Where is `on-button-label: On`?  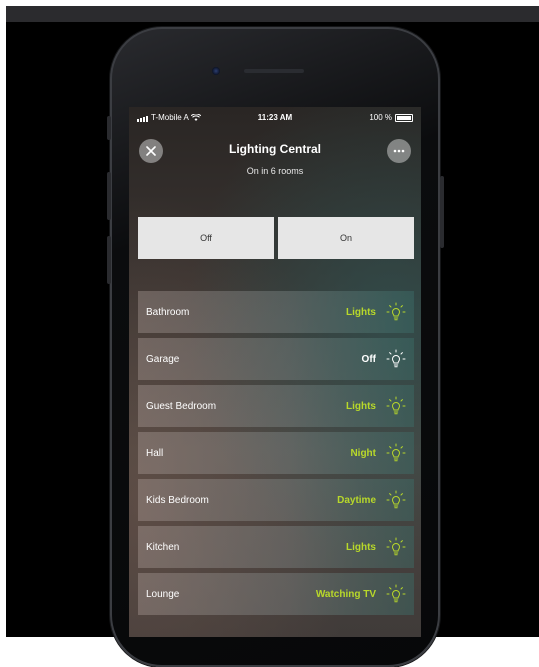 on-button-label: On is located at coordinates (345, 238).